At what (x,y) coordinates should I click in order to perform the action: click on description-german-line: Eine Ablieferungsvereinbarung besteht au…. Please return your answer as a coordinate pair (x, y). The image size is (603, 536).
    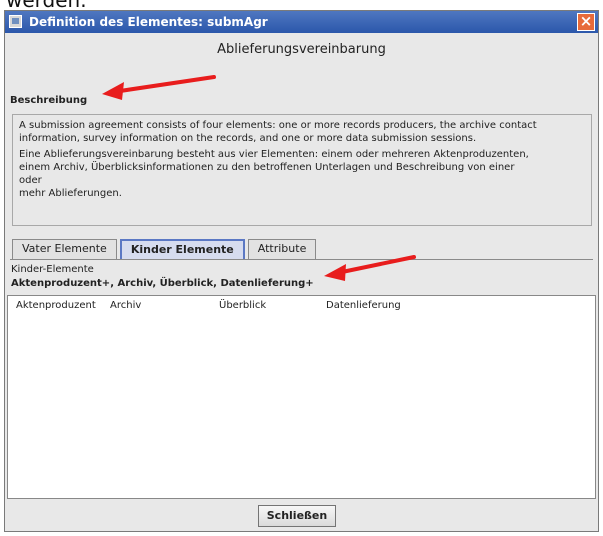
    Looking at the image, I should click on (274, 154).